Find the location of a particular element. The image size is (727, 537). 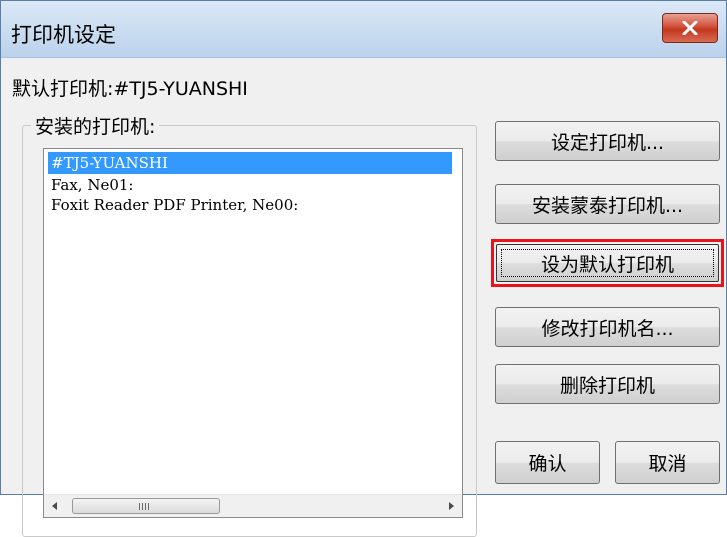

delete-printer-button: 删除打印机 is located at coordinates (607, 384).